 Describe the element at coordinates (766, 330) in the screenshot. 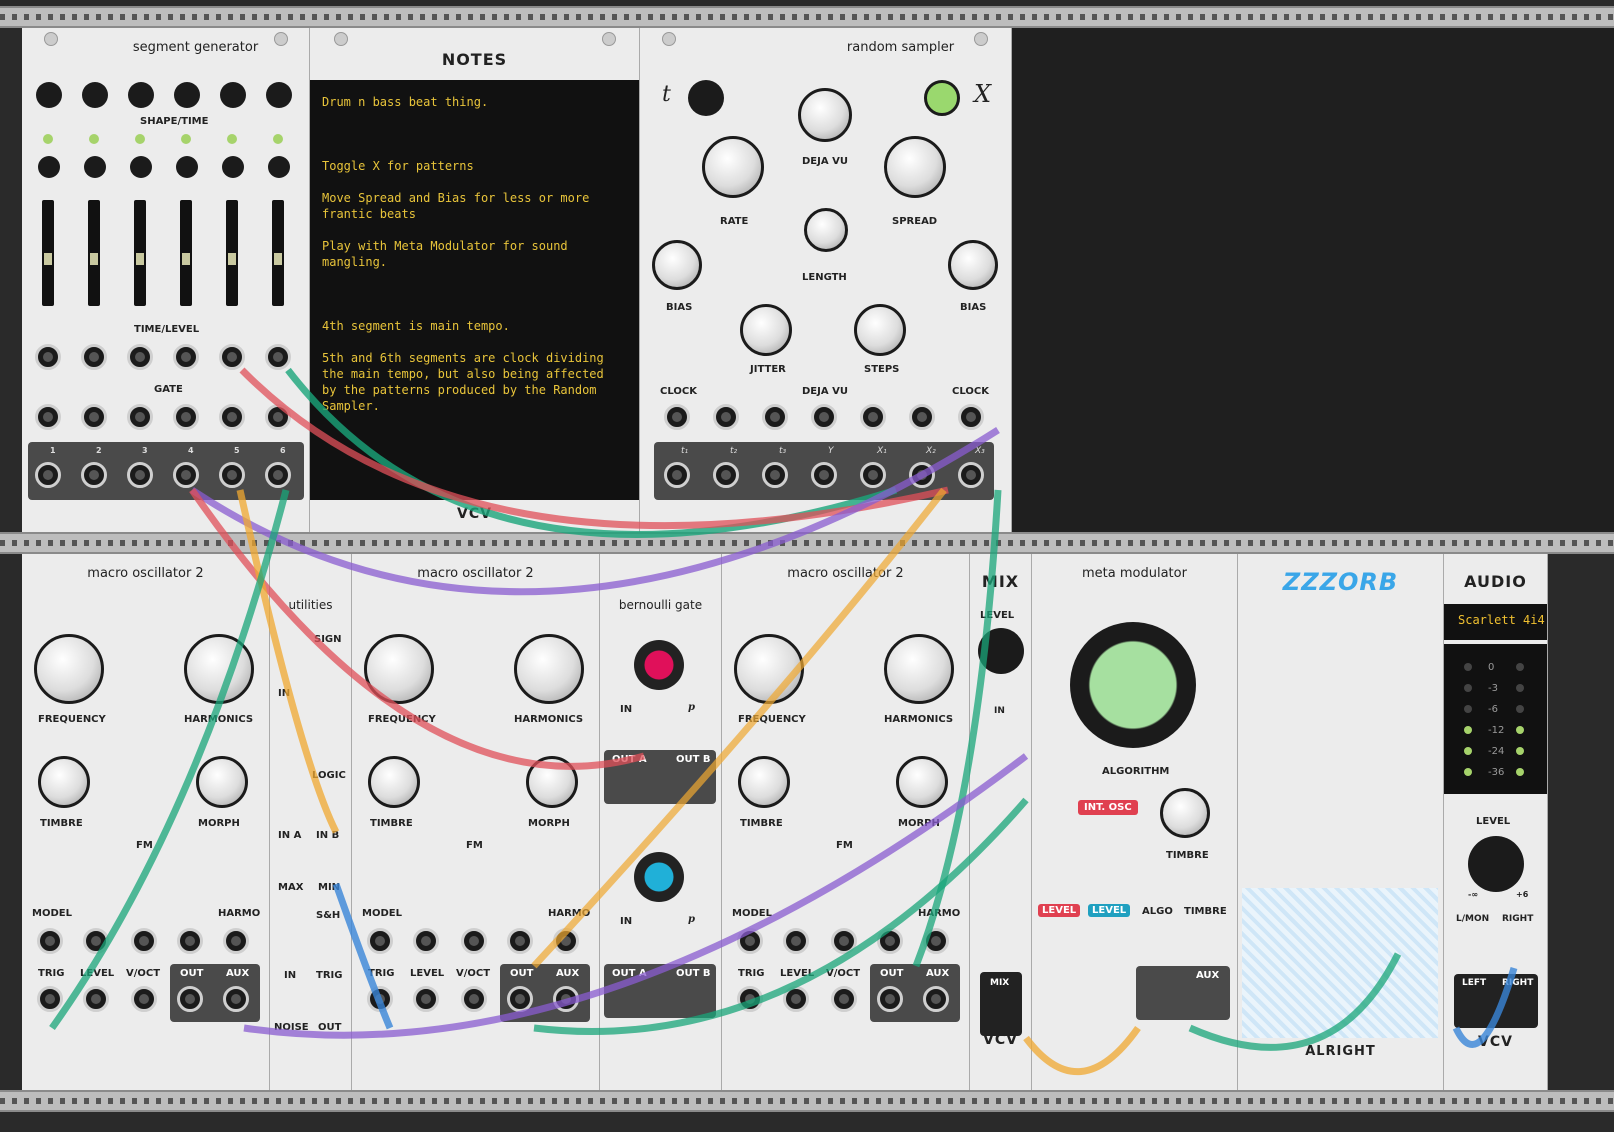

I see `jitter-knob` at that location.